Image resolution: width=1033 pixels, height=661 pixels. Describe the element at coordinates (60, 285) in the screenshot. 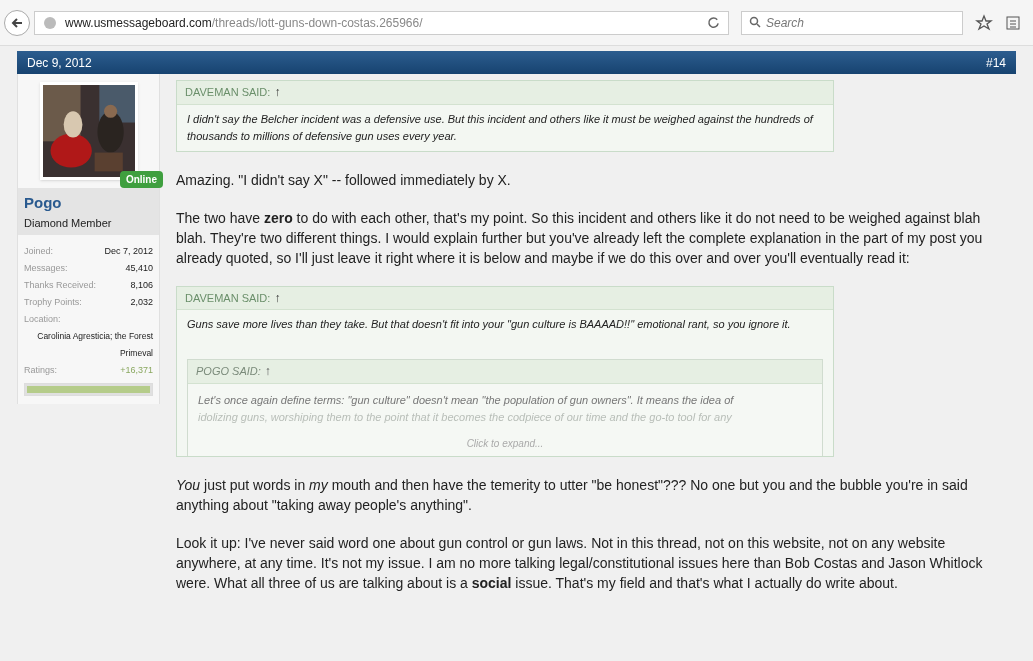

I see `stat-label: Thanks Received:` at that location.